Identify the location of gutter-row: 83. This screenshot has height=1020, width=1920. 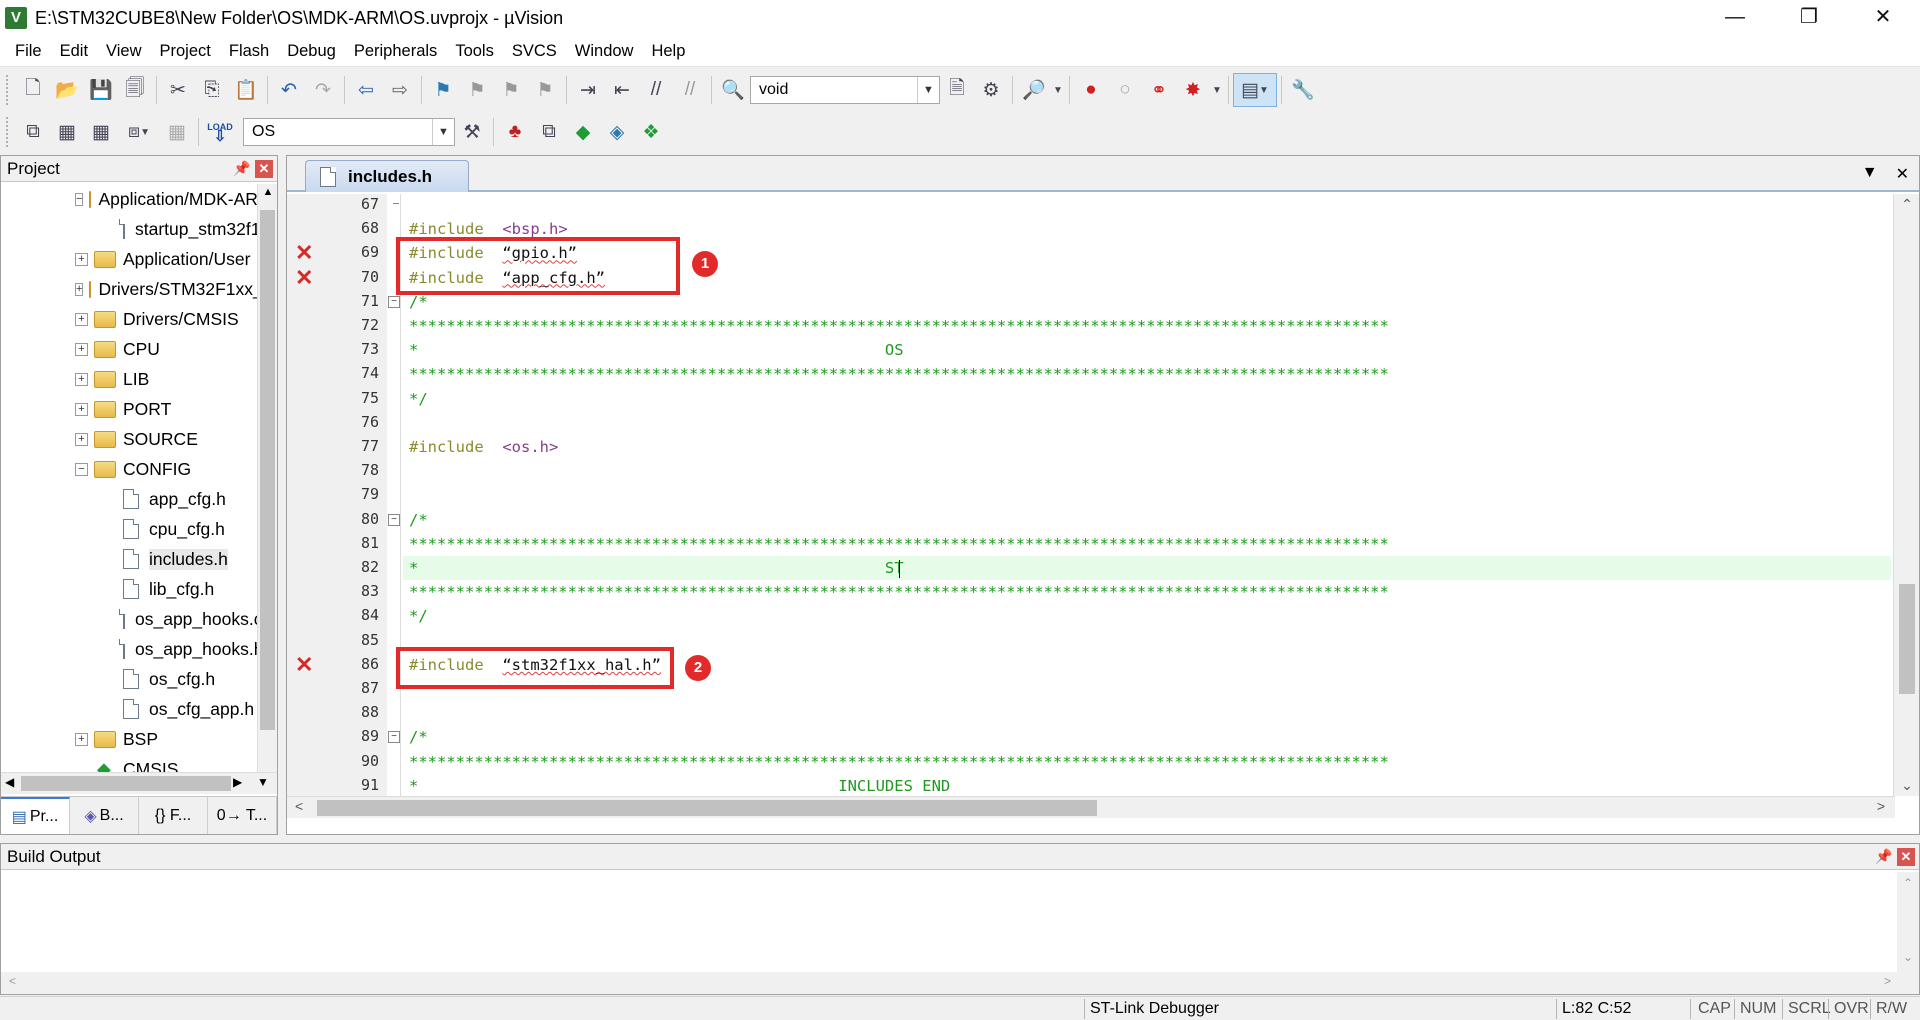
(337, 592).